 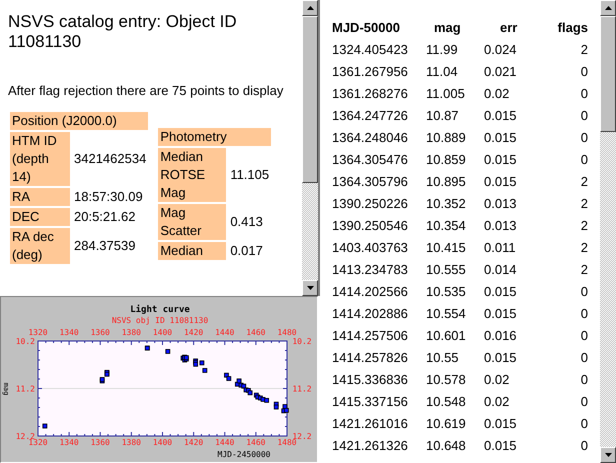 What do you see at coordinates (370, 115) in the screenshot?
I see `table-cell-text: 1364.247726` at bounding box center [370, 115].